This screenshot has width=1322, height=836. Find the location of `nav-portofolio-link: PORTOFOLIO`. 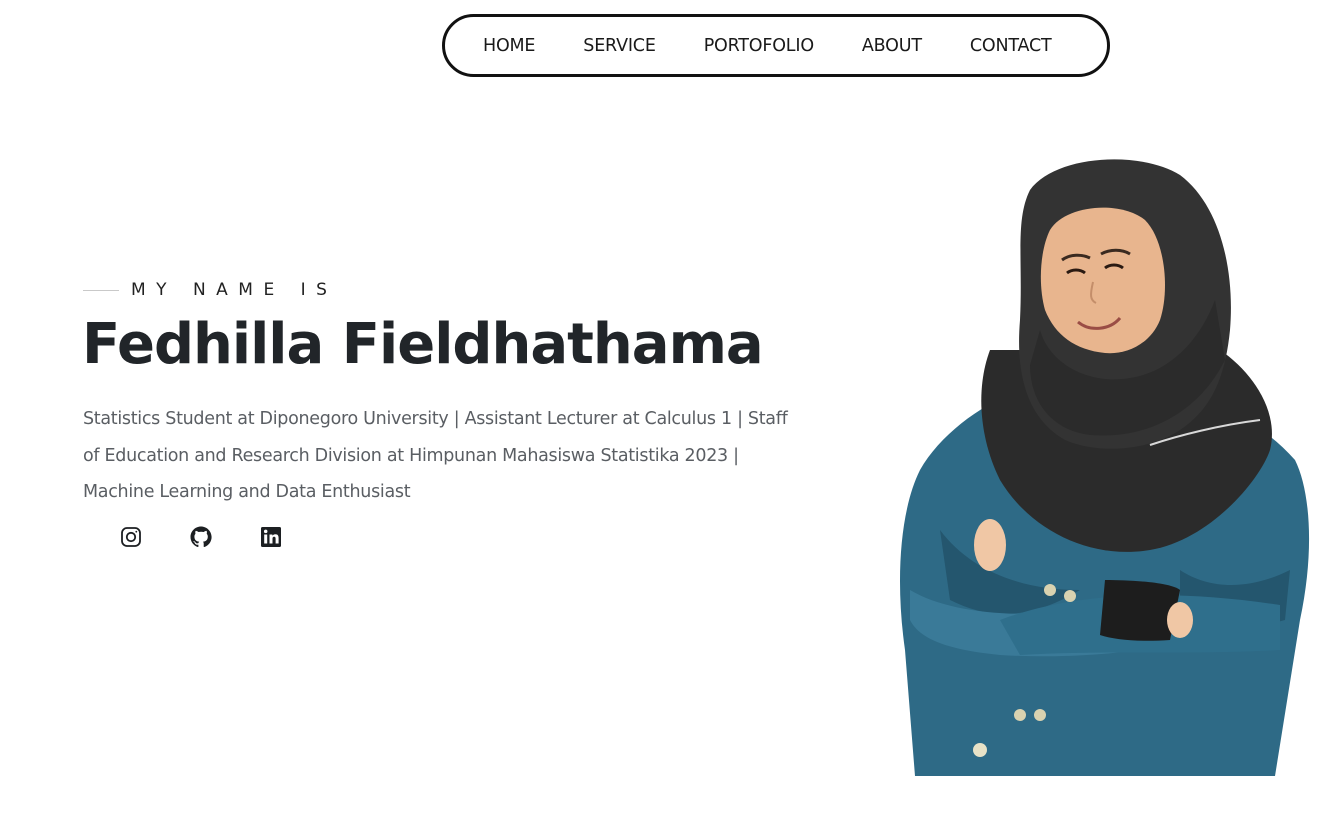

nav-portofolio-link: PORTOFOLIO is located at coordinates (759, 46).